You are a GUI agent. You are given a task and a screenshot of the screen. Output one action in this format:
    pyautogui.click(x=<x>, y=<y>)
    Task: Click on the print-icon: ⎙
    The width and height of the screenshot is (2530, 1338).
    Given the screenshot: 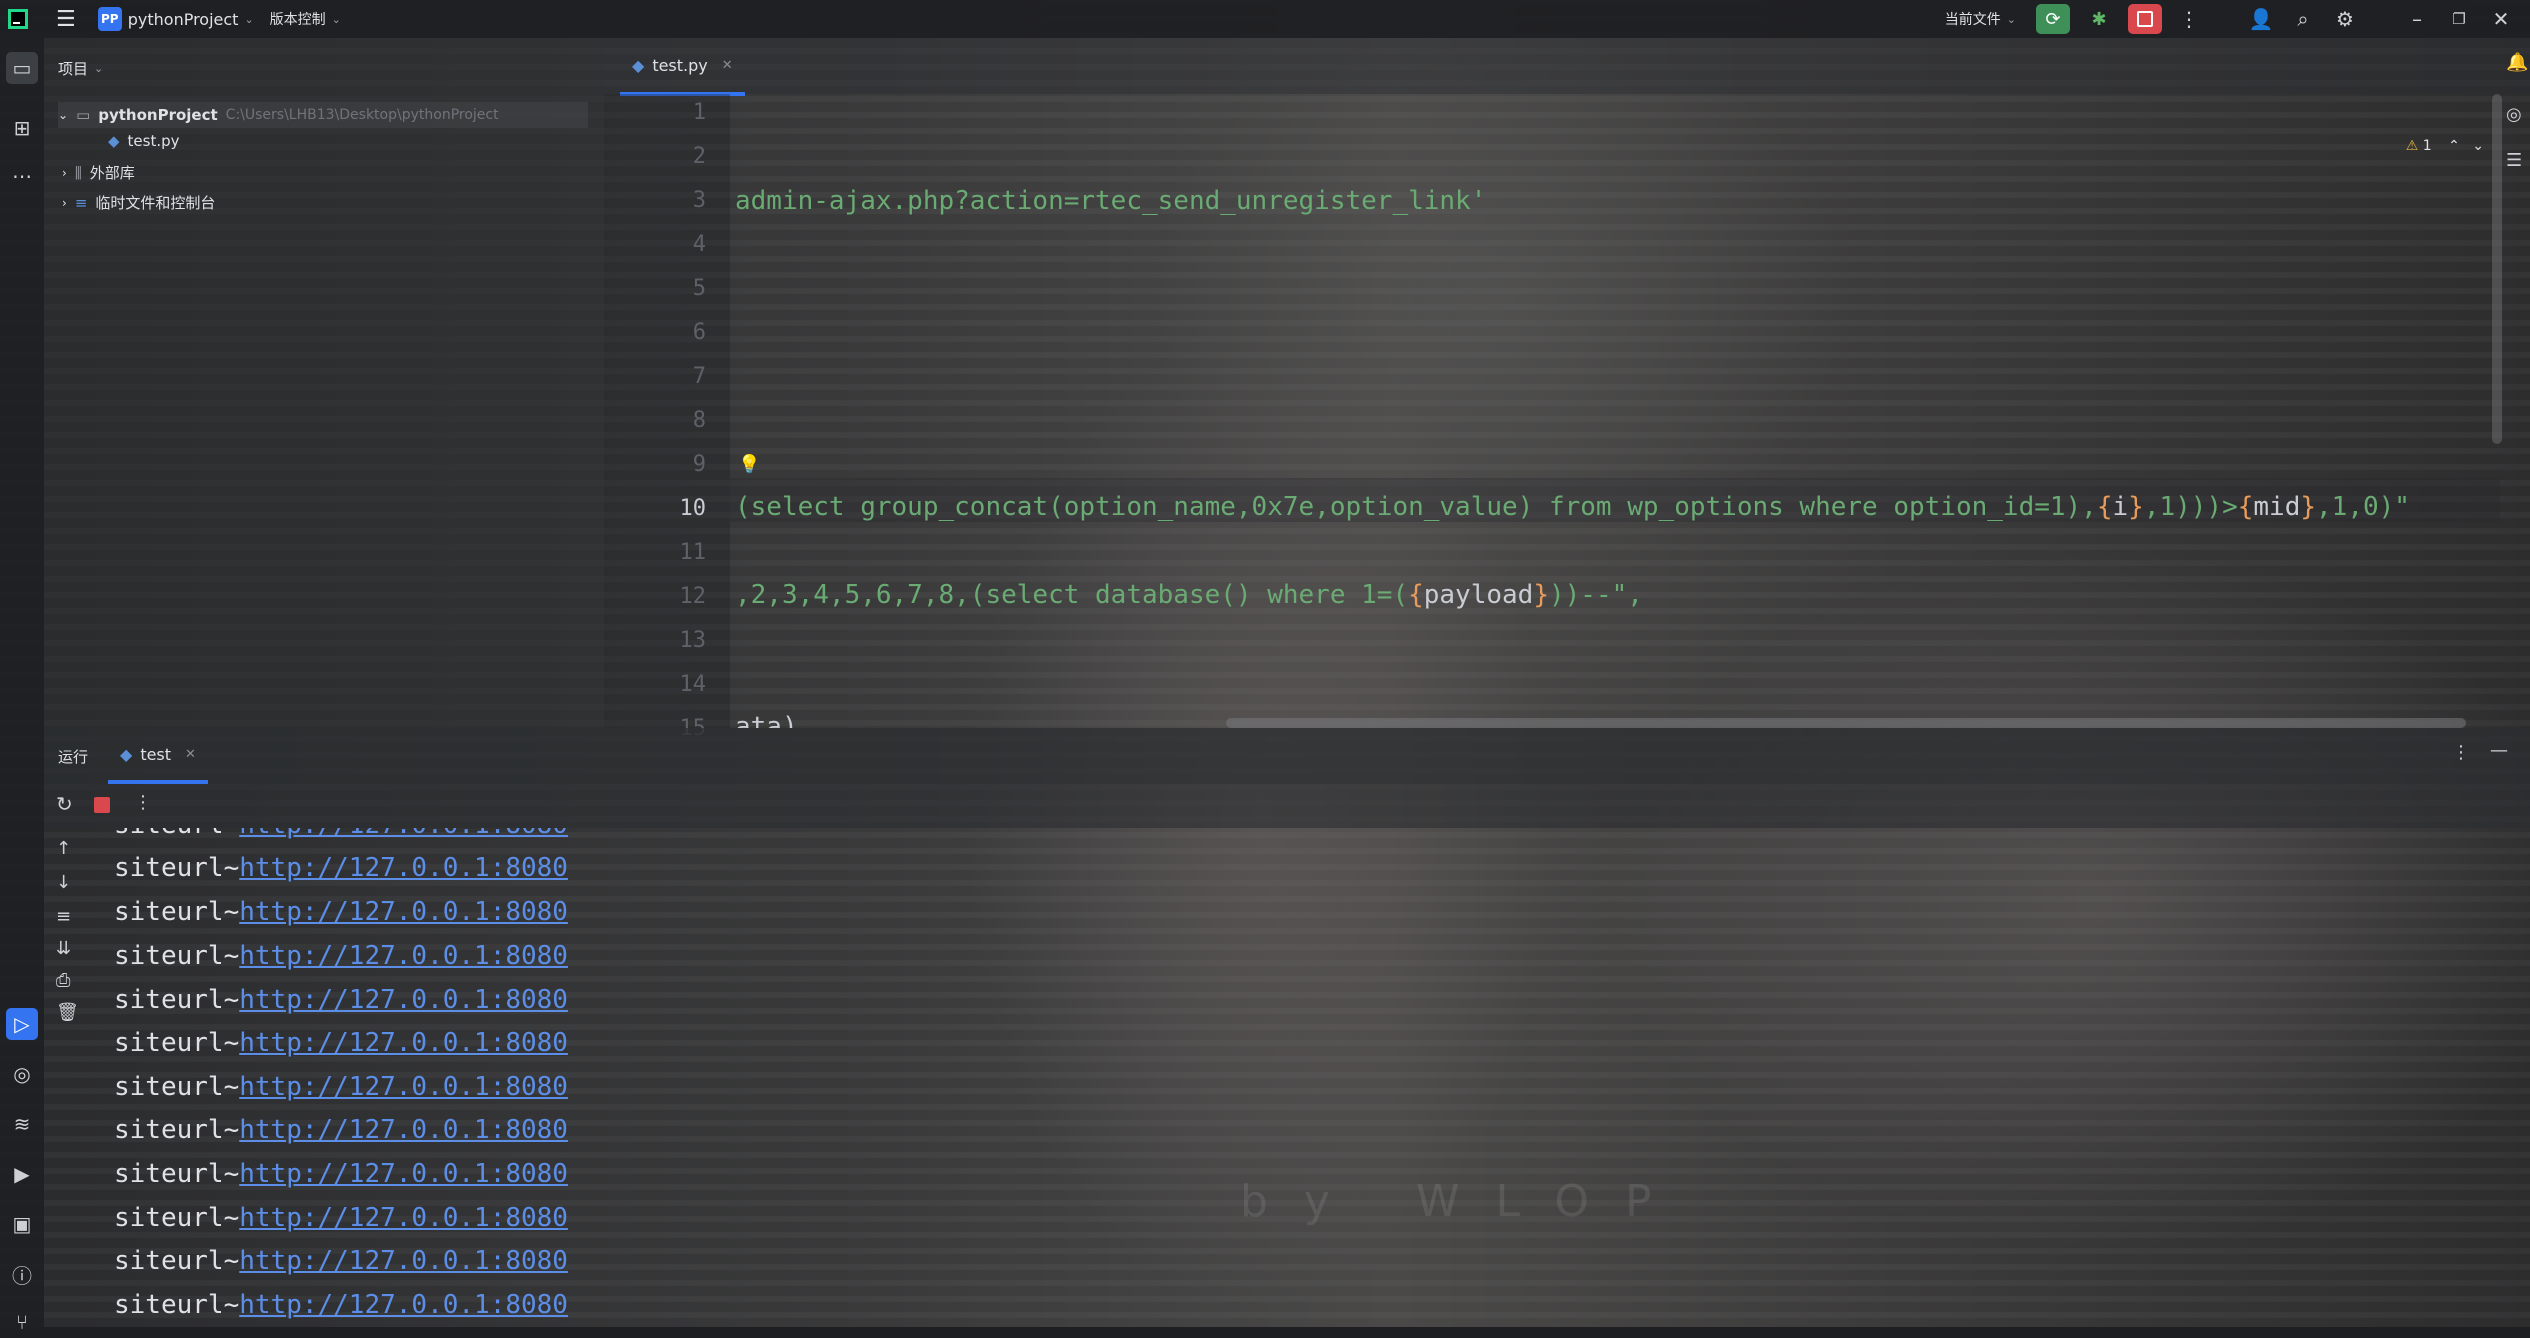 What is the action you would take?
    pyautogui.click(x=63, y=980)
    